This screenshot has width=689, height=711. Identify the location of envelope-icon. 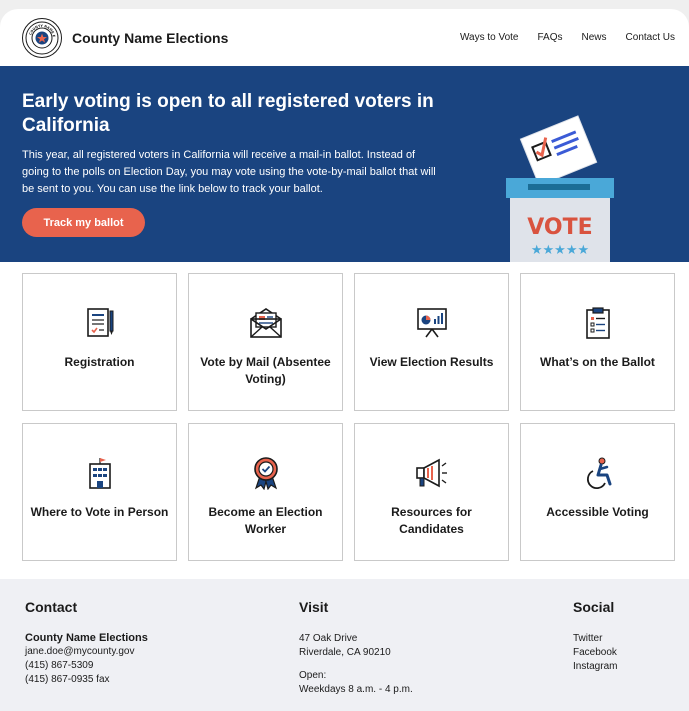
(265, 323).